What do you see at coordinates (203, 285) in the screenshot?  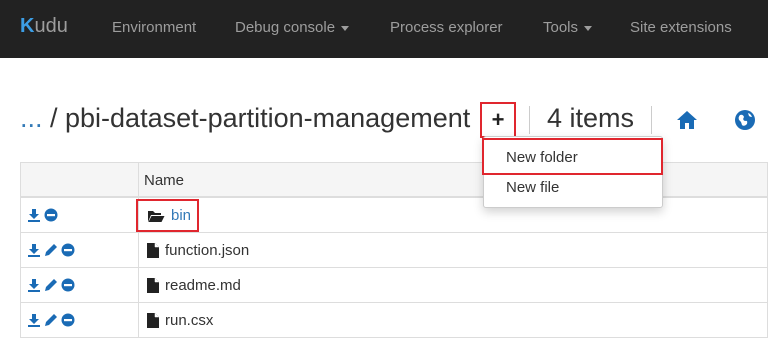 I see `file-name: readme.md` at bounding box center [203, 285].